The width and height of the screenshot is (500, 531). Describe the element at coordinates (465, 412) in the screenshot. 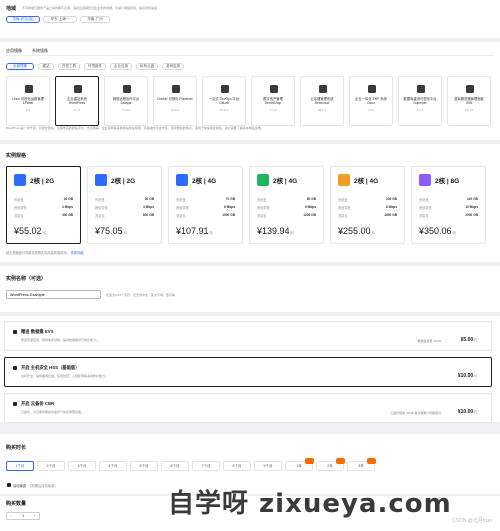

I see `addon-price-value: ¥10.00` at that location.